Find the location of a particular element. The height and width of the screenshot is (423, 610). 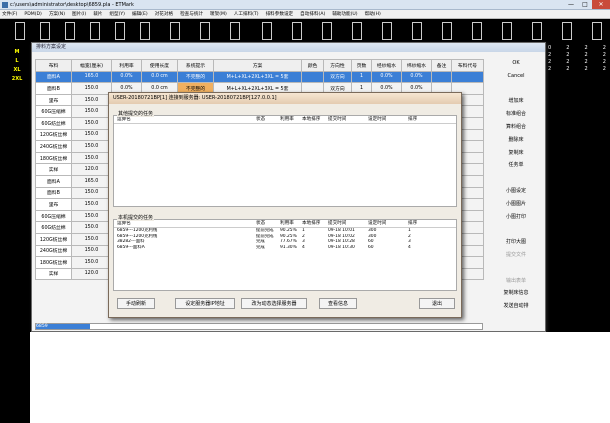

table-cell: M+L+XL+2XL+3XL = 5套 is located at coordinates (257, 77).